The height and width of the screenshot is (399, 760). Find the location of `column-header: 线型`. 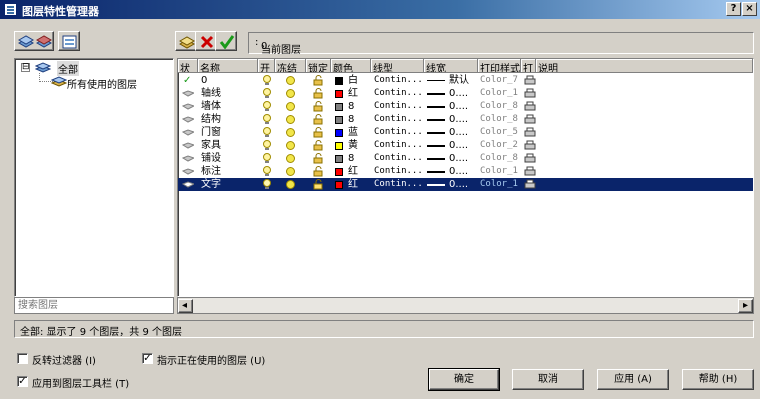

column-header: 线型 is located at coordinates (397, 66).